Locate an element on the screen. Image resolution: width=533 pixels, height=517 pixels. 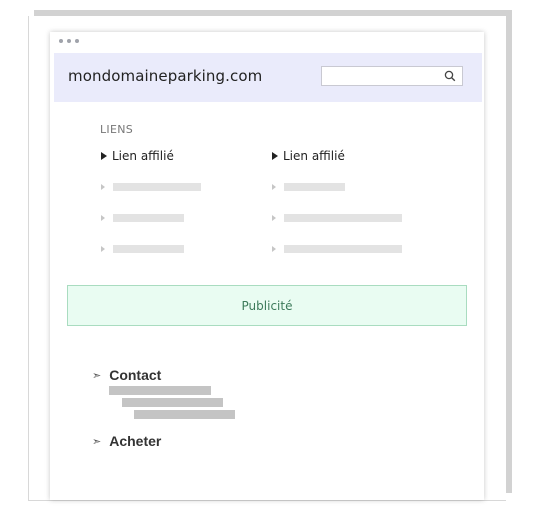
ad-banner: Publicité is located at coordinates (267, 305).